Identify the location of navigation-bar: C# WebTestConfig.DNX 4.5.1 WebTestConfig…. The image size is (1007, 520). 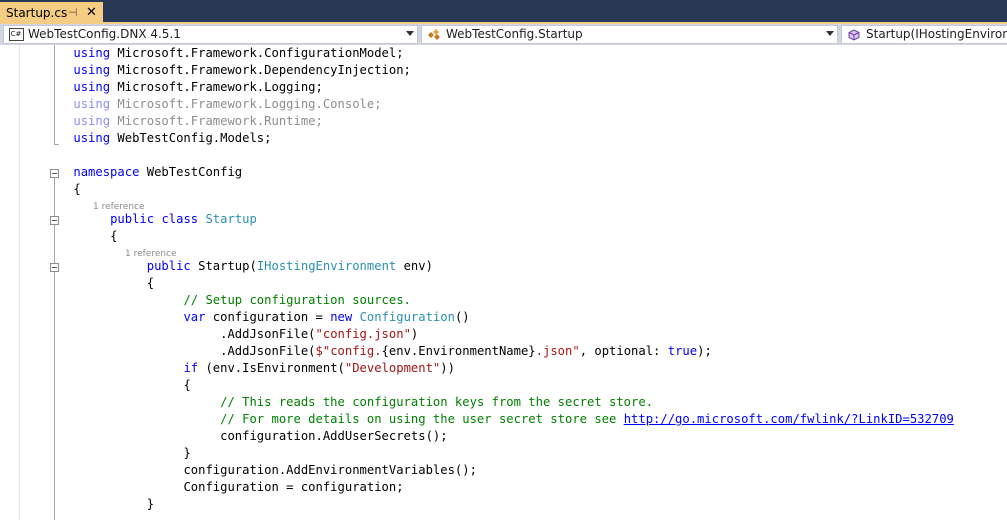
(503, 34).